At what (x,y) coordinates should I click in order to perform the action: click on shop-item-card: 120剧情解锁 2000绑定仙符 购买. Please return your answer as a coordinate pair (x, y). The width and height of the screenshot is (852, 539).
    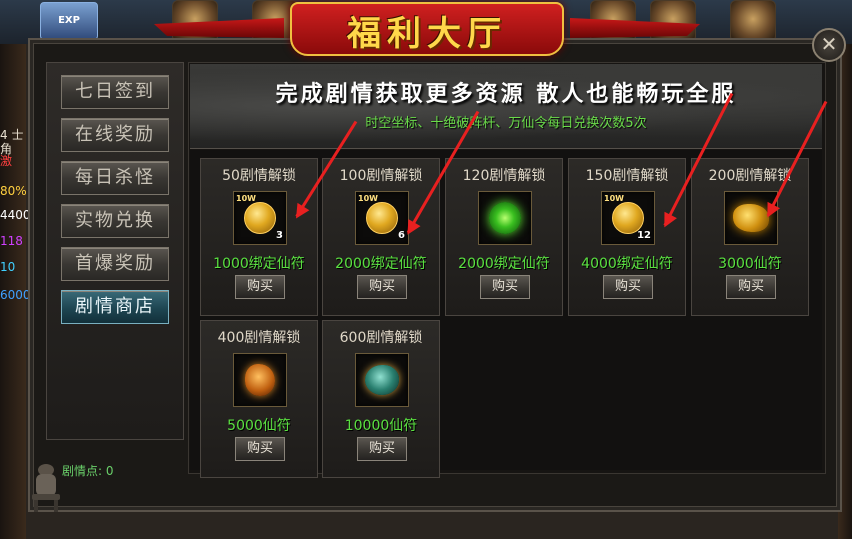
    Looking at the image, I should click on (504, 237).